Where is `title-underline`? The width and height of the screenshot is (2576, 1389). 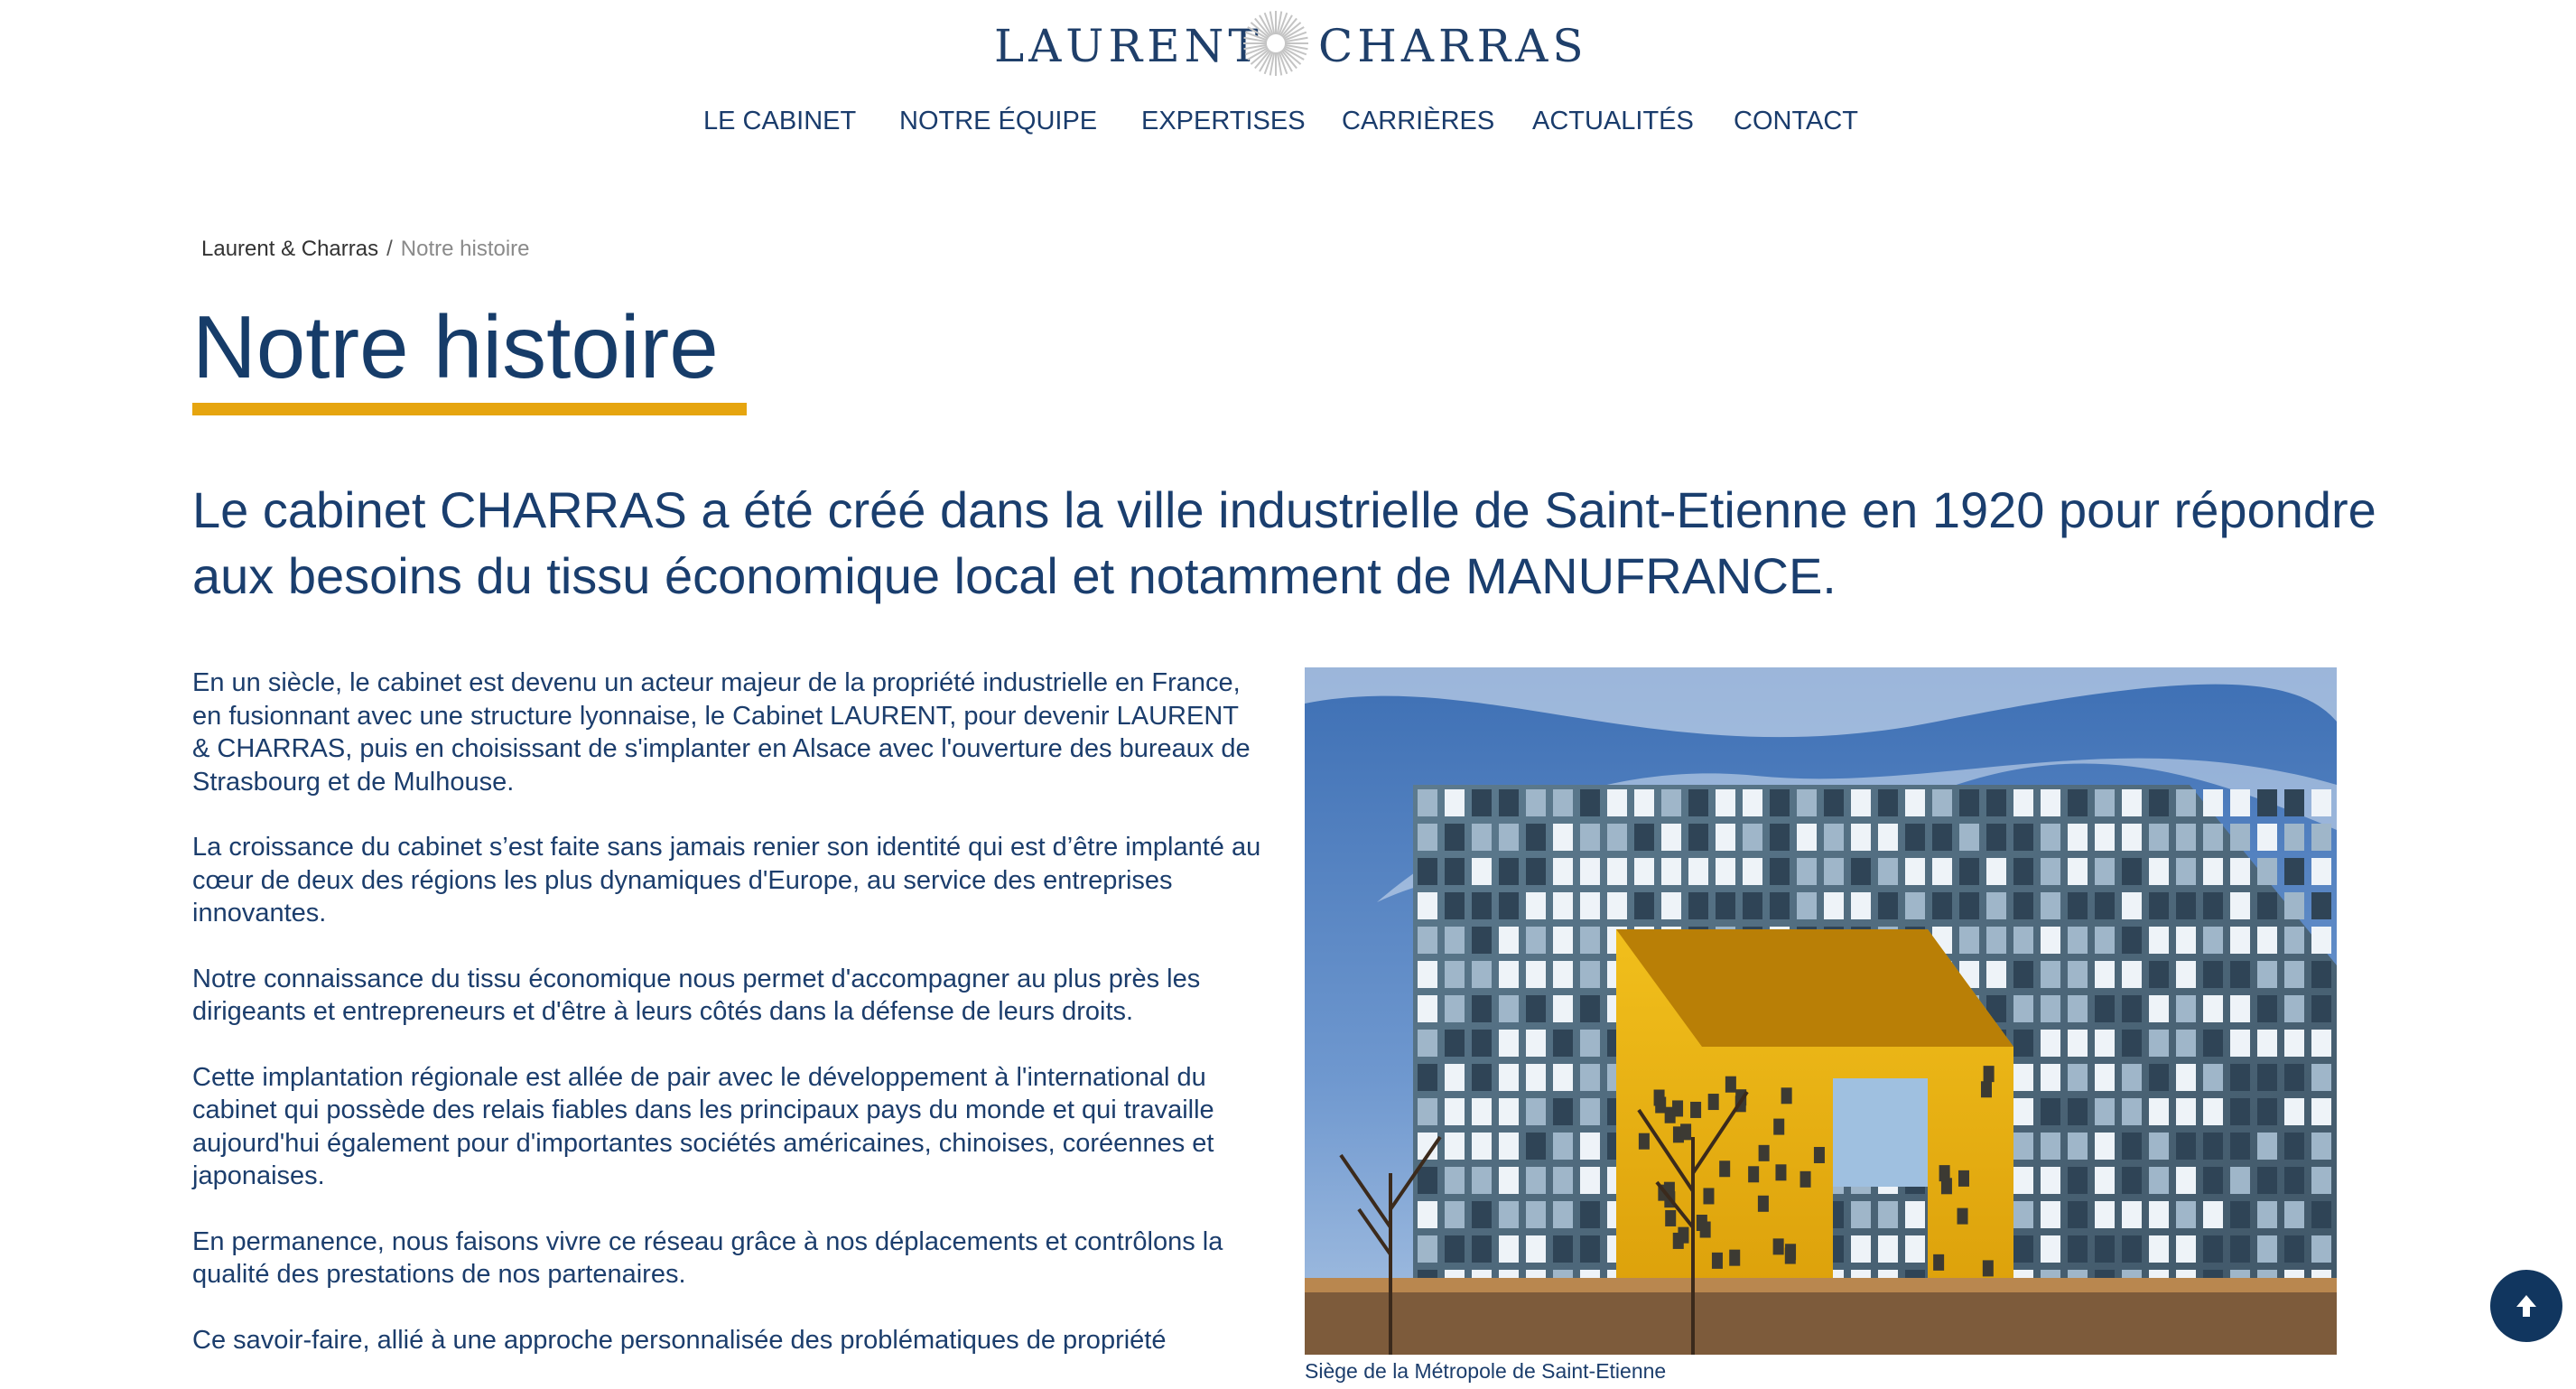 title-underline is located at coordinates (469, 409).